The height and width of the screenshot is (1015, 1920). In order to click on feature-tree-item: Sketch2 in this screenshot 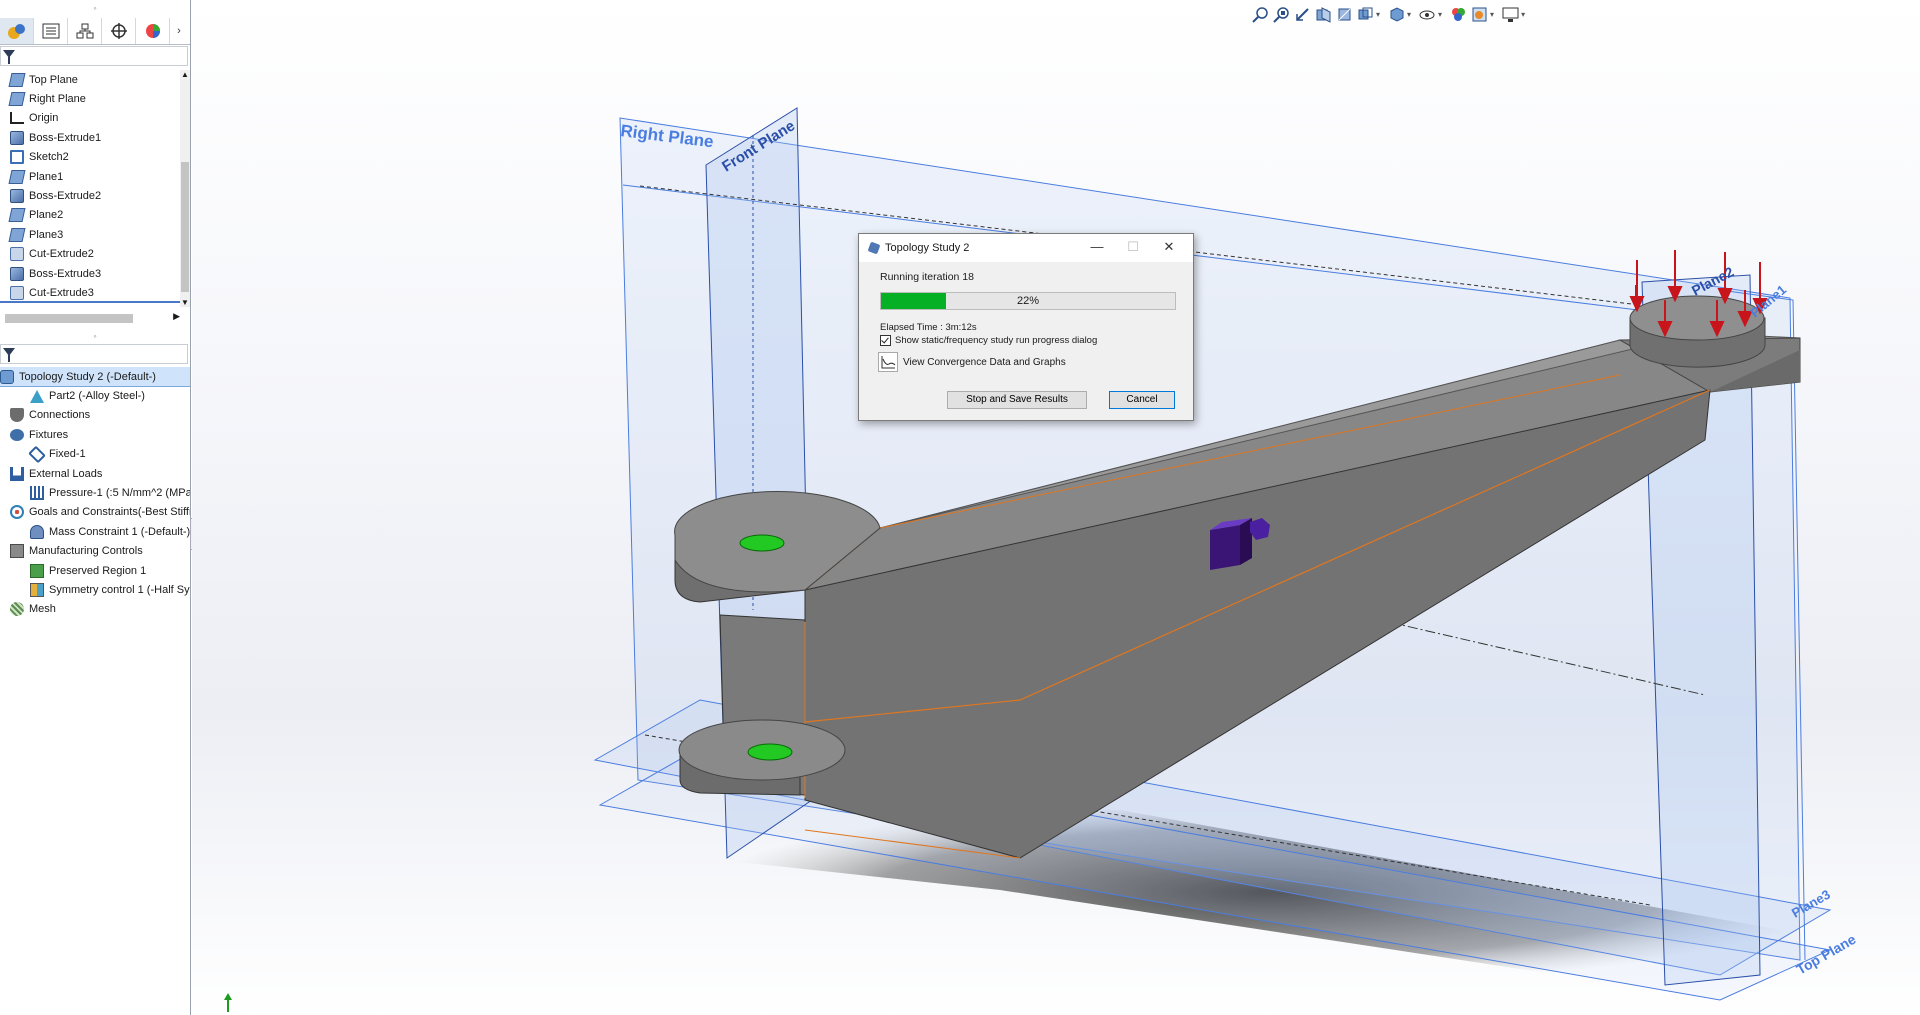, I will do `click(89, 157)`.